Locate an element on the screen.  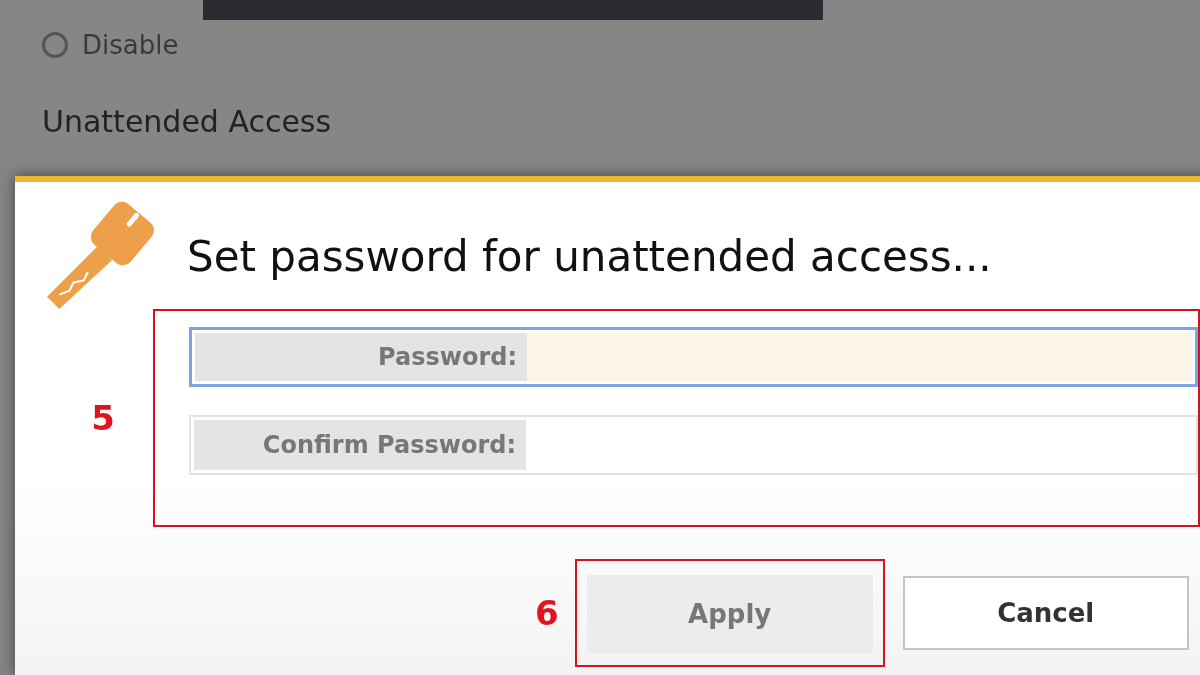
radio-label: Disable is located at coordinates (130, 45).